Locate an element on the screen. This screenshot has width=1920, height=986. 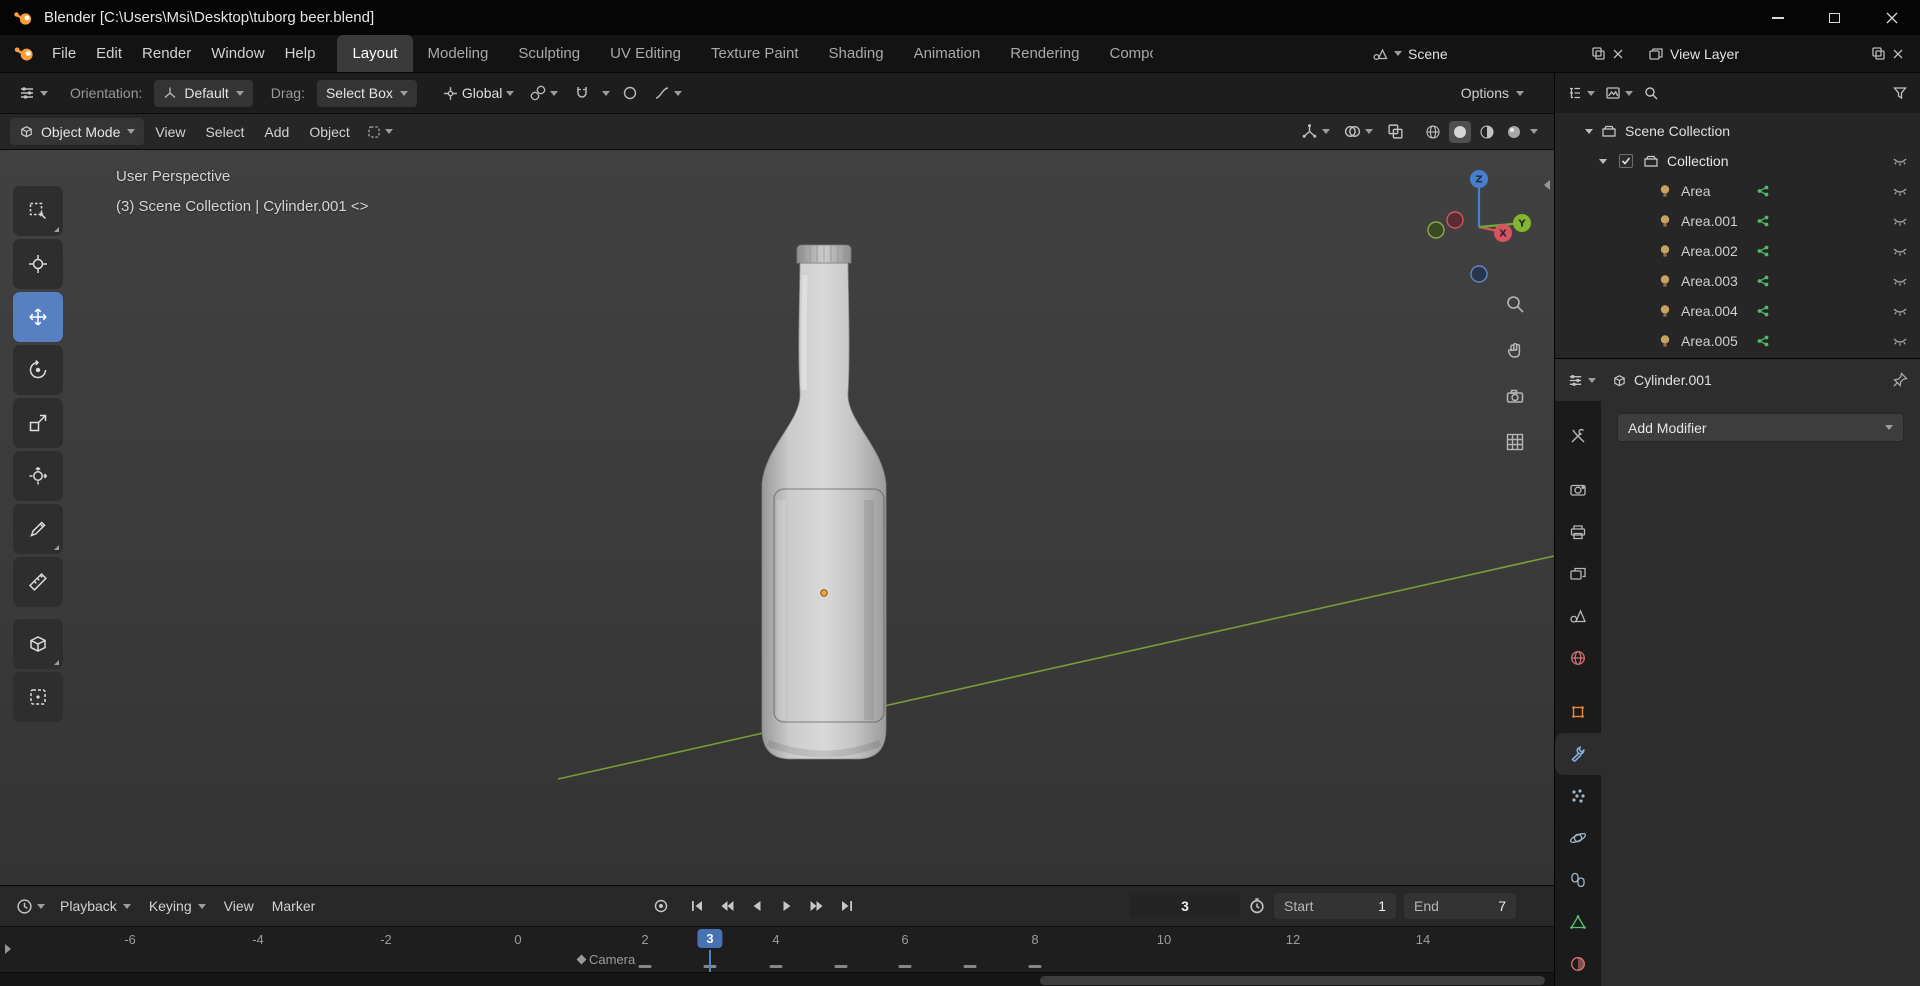
menu-select: Select is located at coordinates (224, 132).